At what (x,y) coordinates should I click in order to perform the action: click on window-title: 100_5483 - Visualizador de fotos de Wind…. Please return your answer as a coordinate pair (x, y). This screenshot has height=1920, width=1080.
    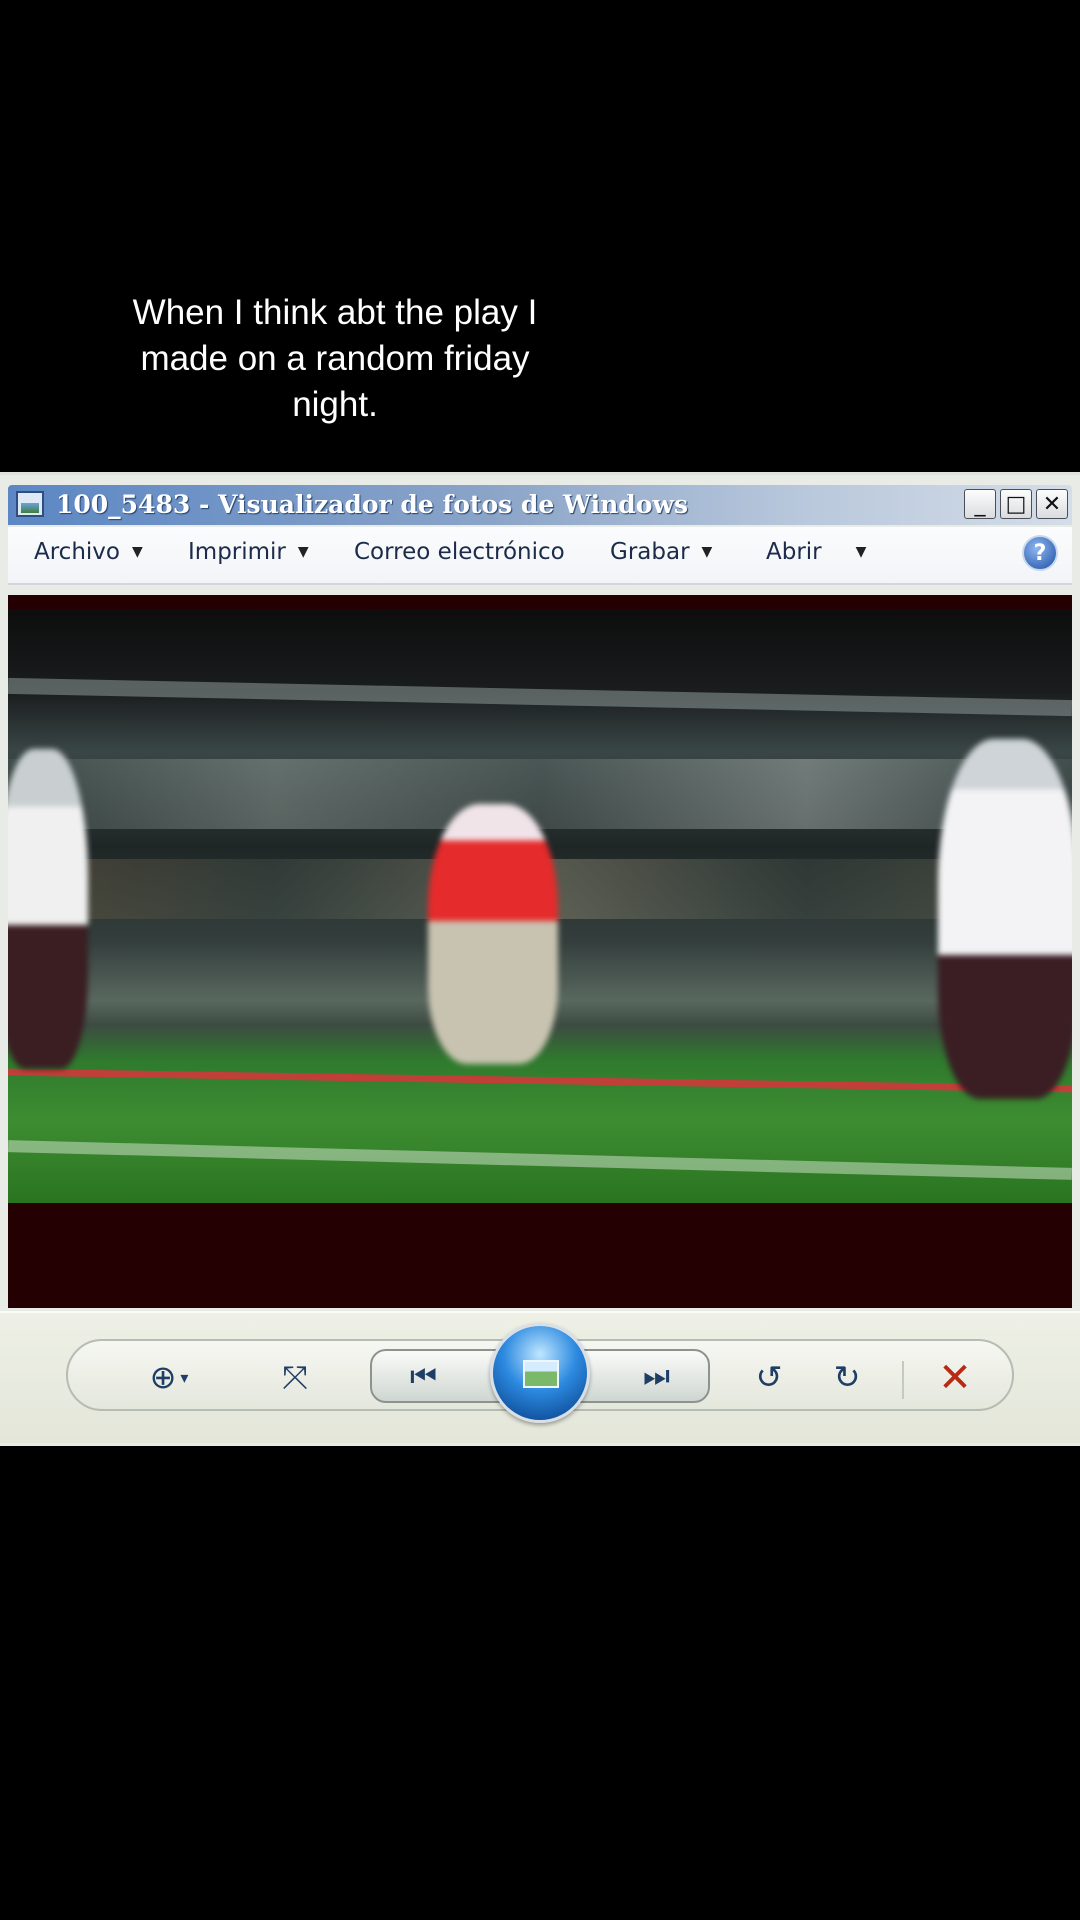
    Looking at the image, I should click on (372, 504).